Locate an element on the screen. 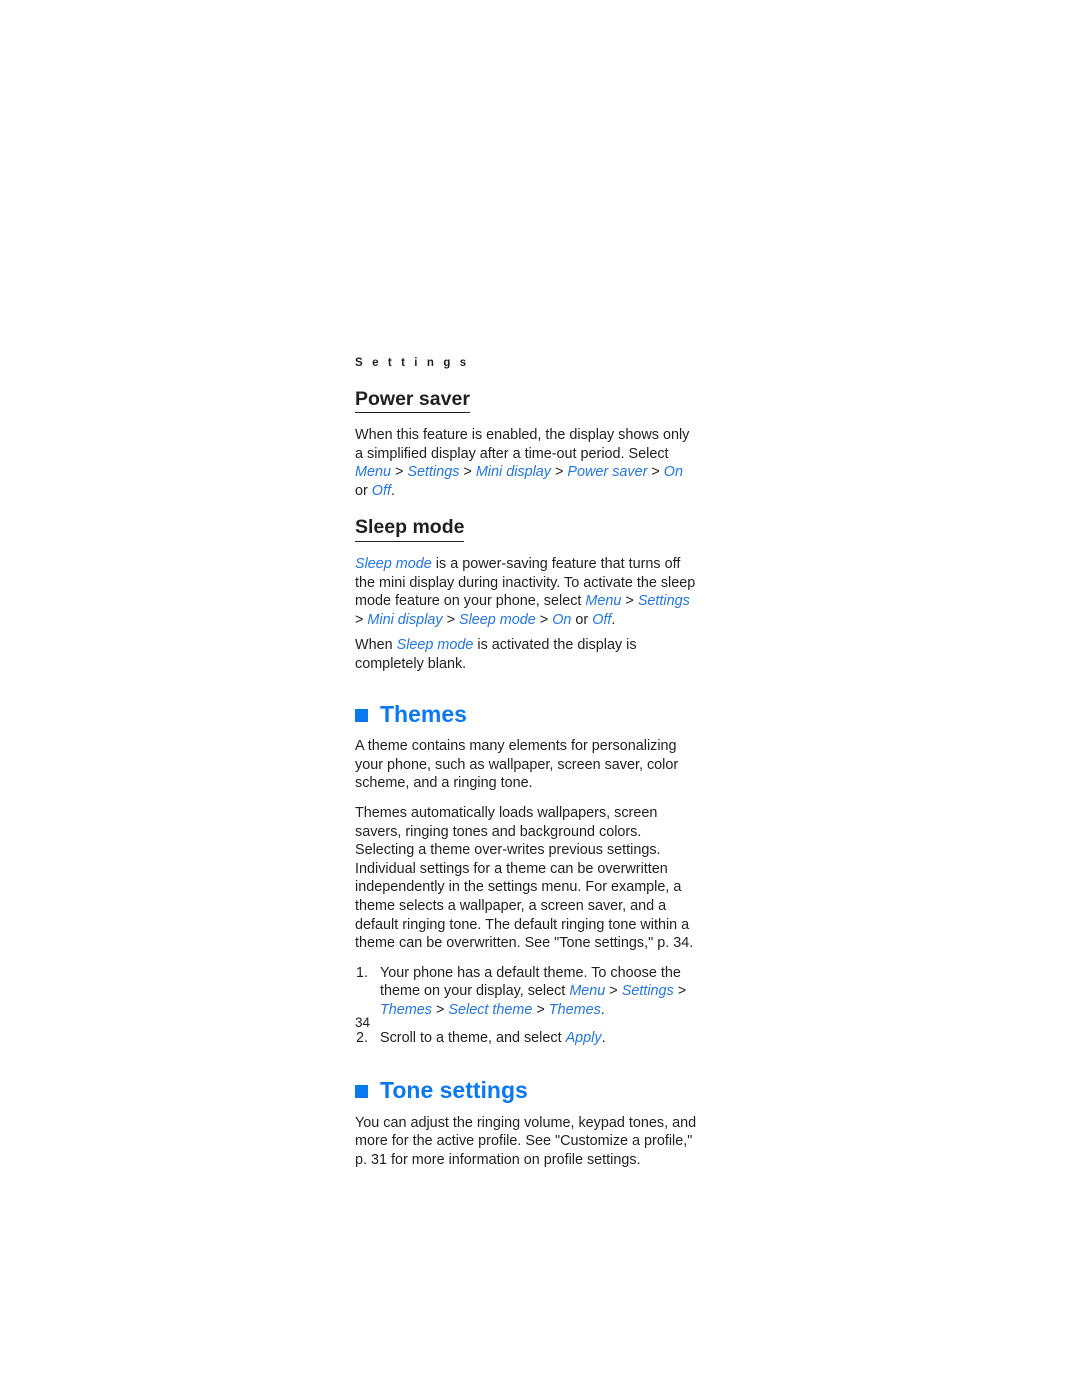 The width and height of the screenshot is (1080, 1397). running-head: S e t t i n g s is located at coordinates (412, 363).